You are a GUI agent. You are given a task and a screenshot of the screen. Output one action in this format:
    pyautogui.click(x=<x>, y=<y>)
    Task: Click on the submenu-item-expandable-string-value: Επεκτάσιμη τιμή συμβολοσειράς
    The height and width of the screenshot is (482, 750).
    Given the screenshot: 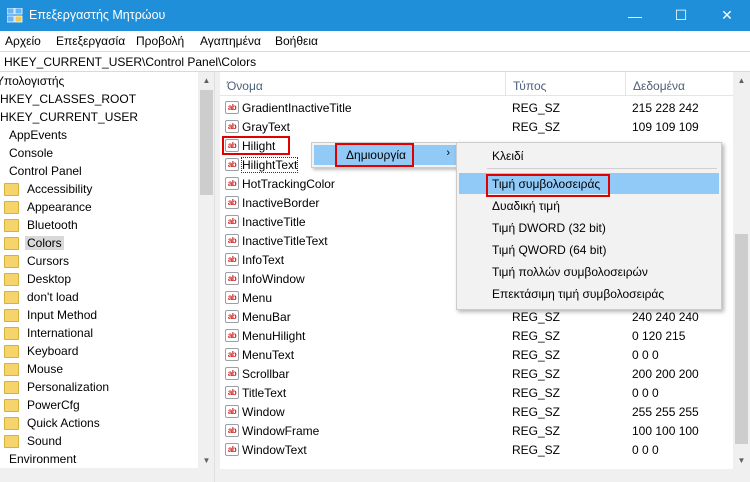 What is the action you would take?
    pyautogui.click(x=589, y=293)
    